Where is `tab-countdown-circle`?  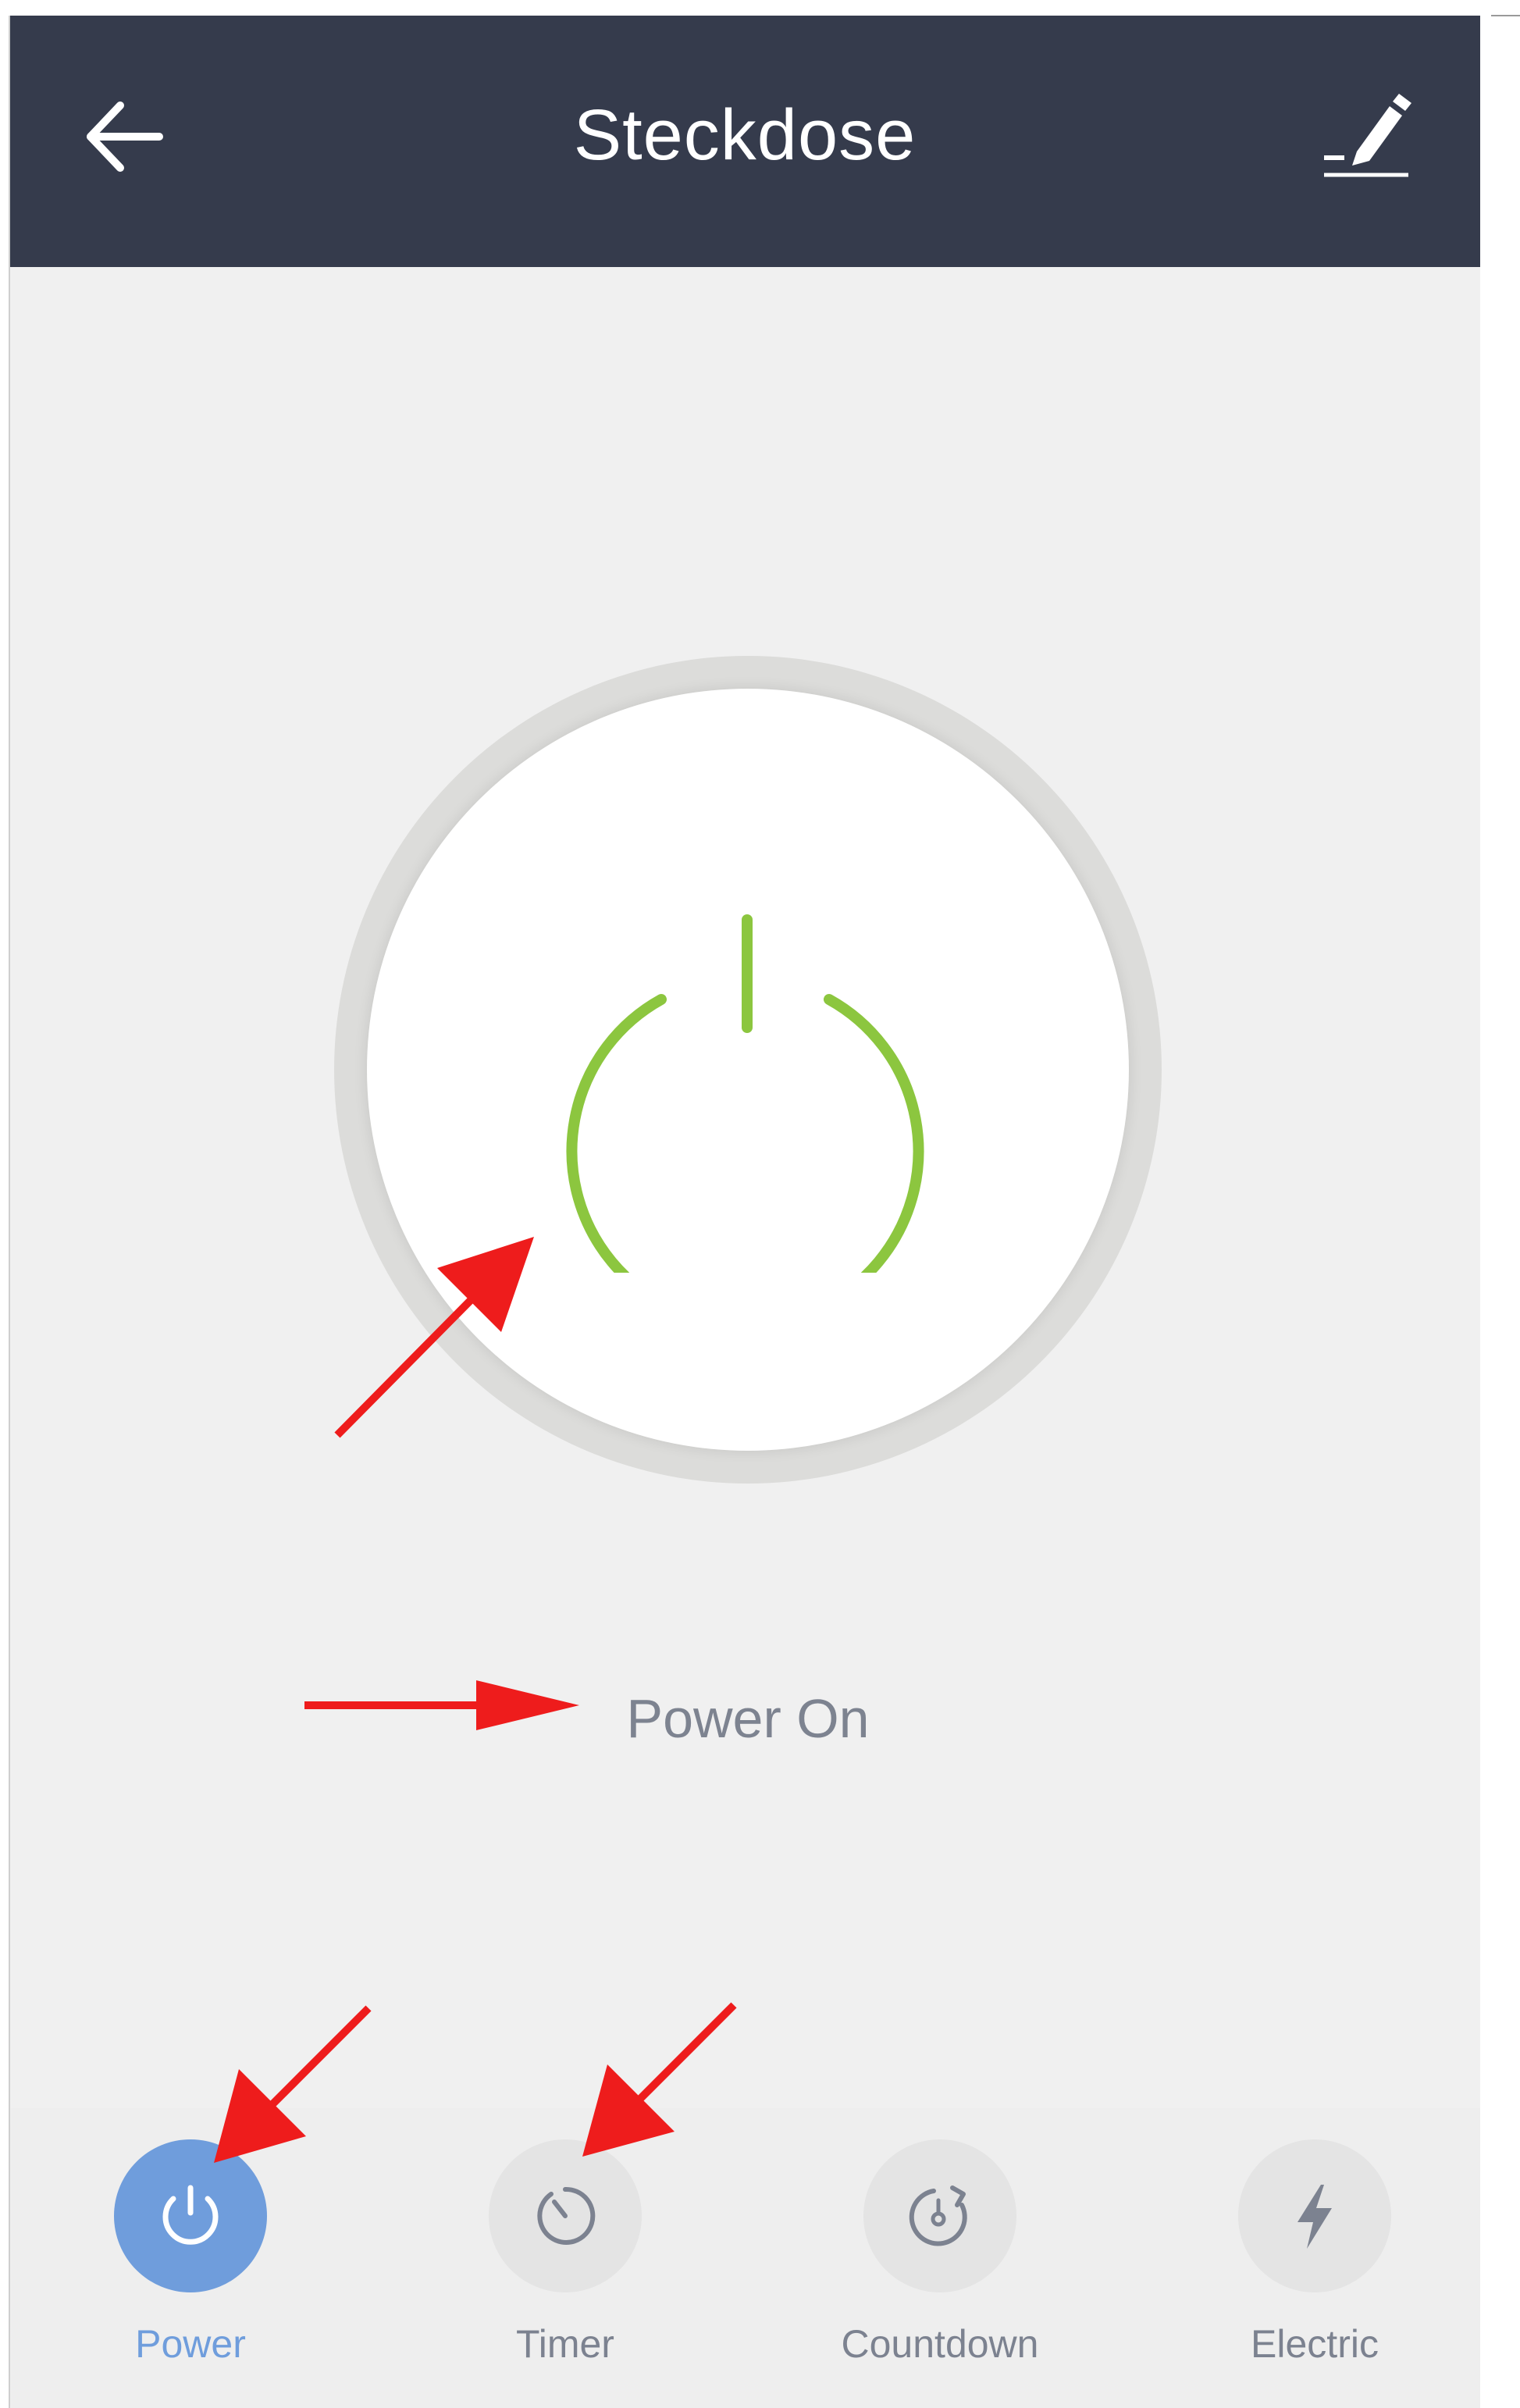
tab-countdown-circle is located at coordinates (939, 2215).